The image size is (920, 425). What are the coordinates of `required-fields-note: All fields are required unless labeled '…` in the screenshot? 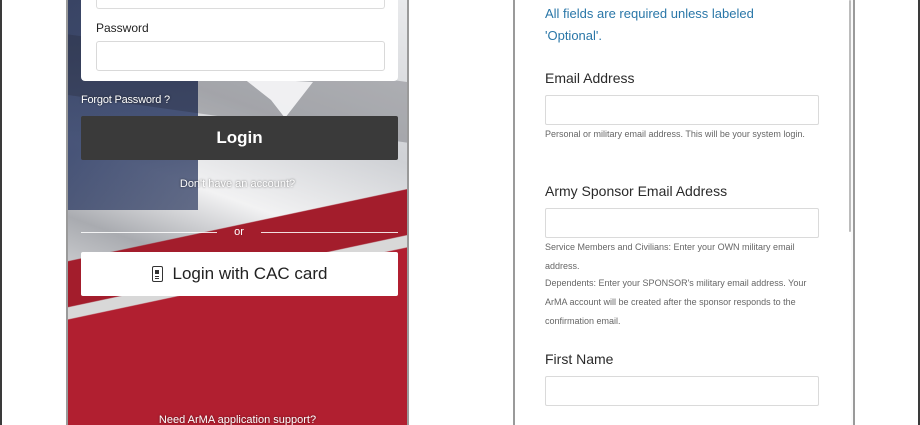 It's located at (649, 24).